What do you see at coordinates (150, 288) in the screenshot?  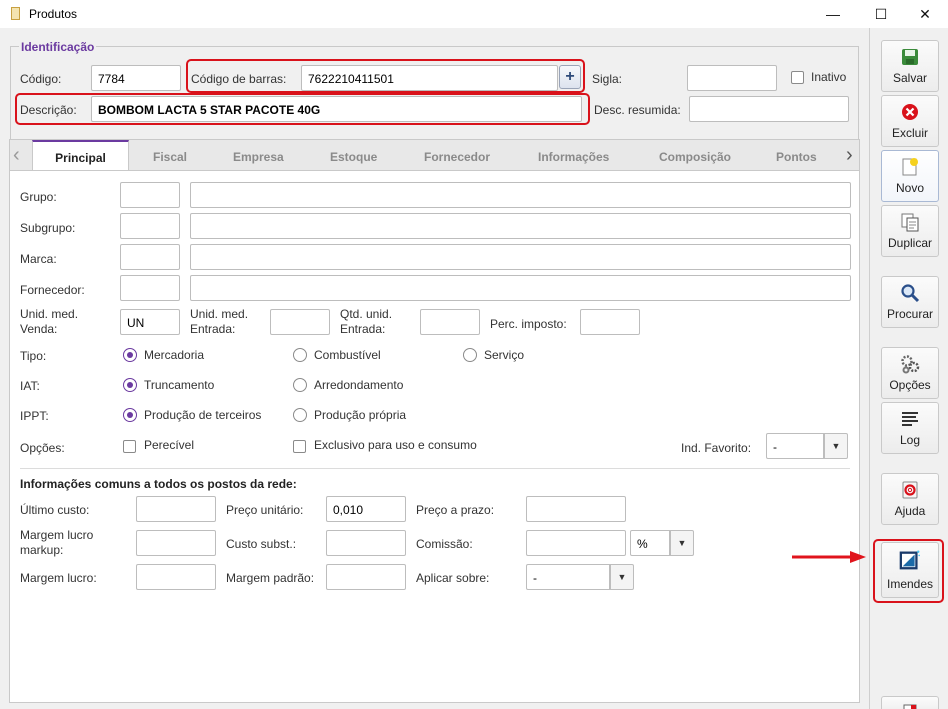 I see `fornecedor-code-input` at bounding box center [150, 288].